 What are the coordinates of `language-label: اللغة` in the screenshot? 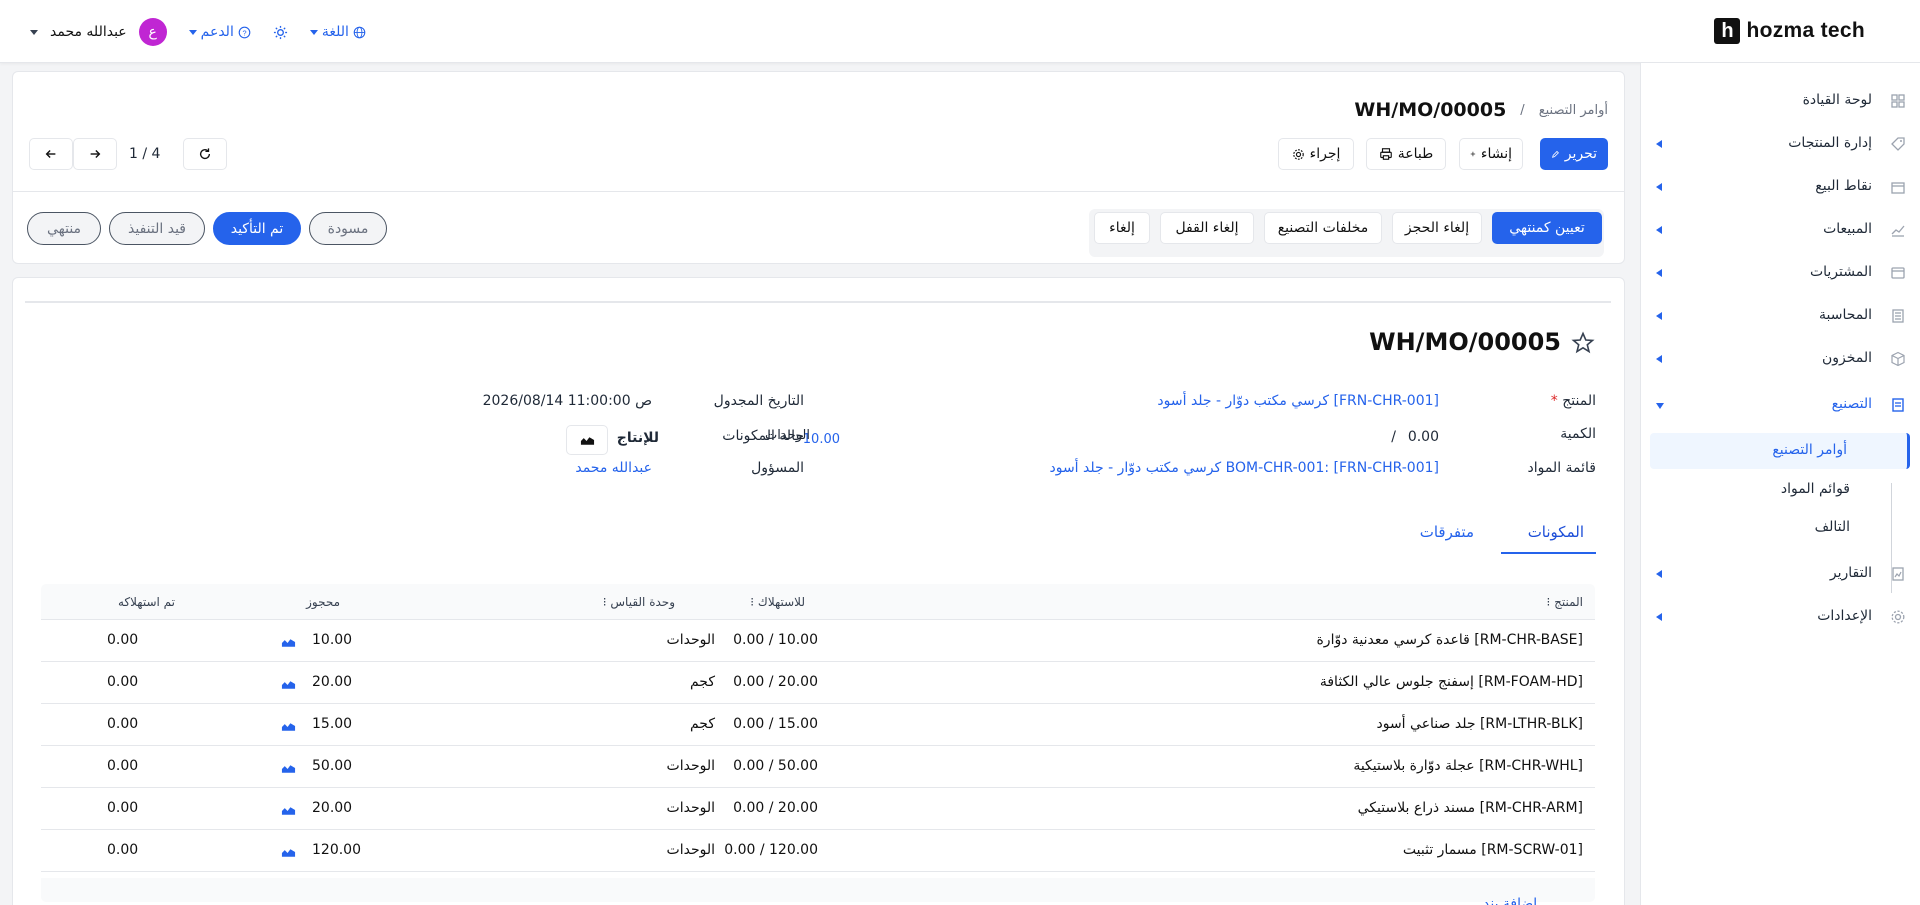 It's located at (335, 32).